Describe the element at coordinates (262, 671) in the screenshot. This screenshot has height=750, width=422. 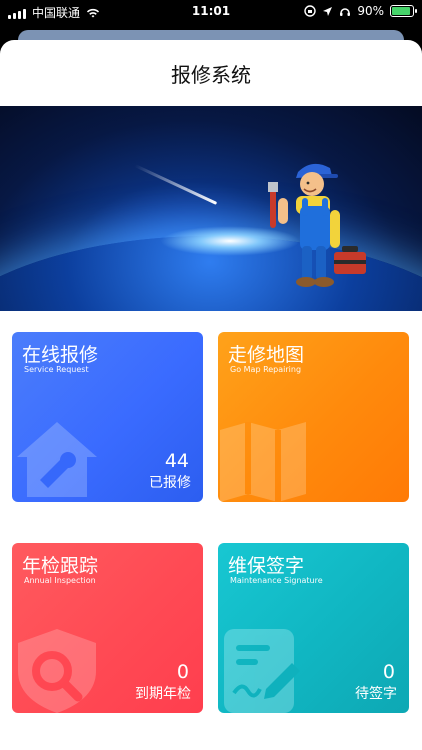
I see `signature-document-icon` at that location.